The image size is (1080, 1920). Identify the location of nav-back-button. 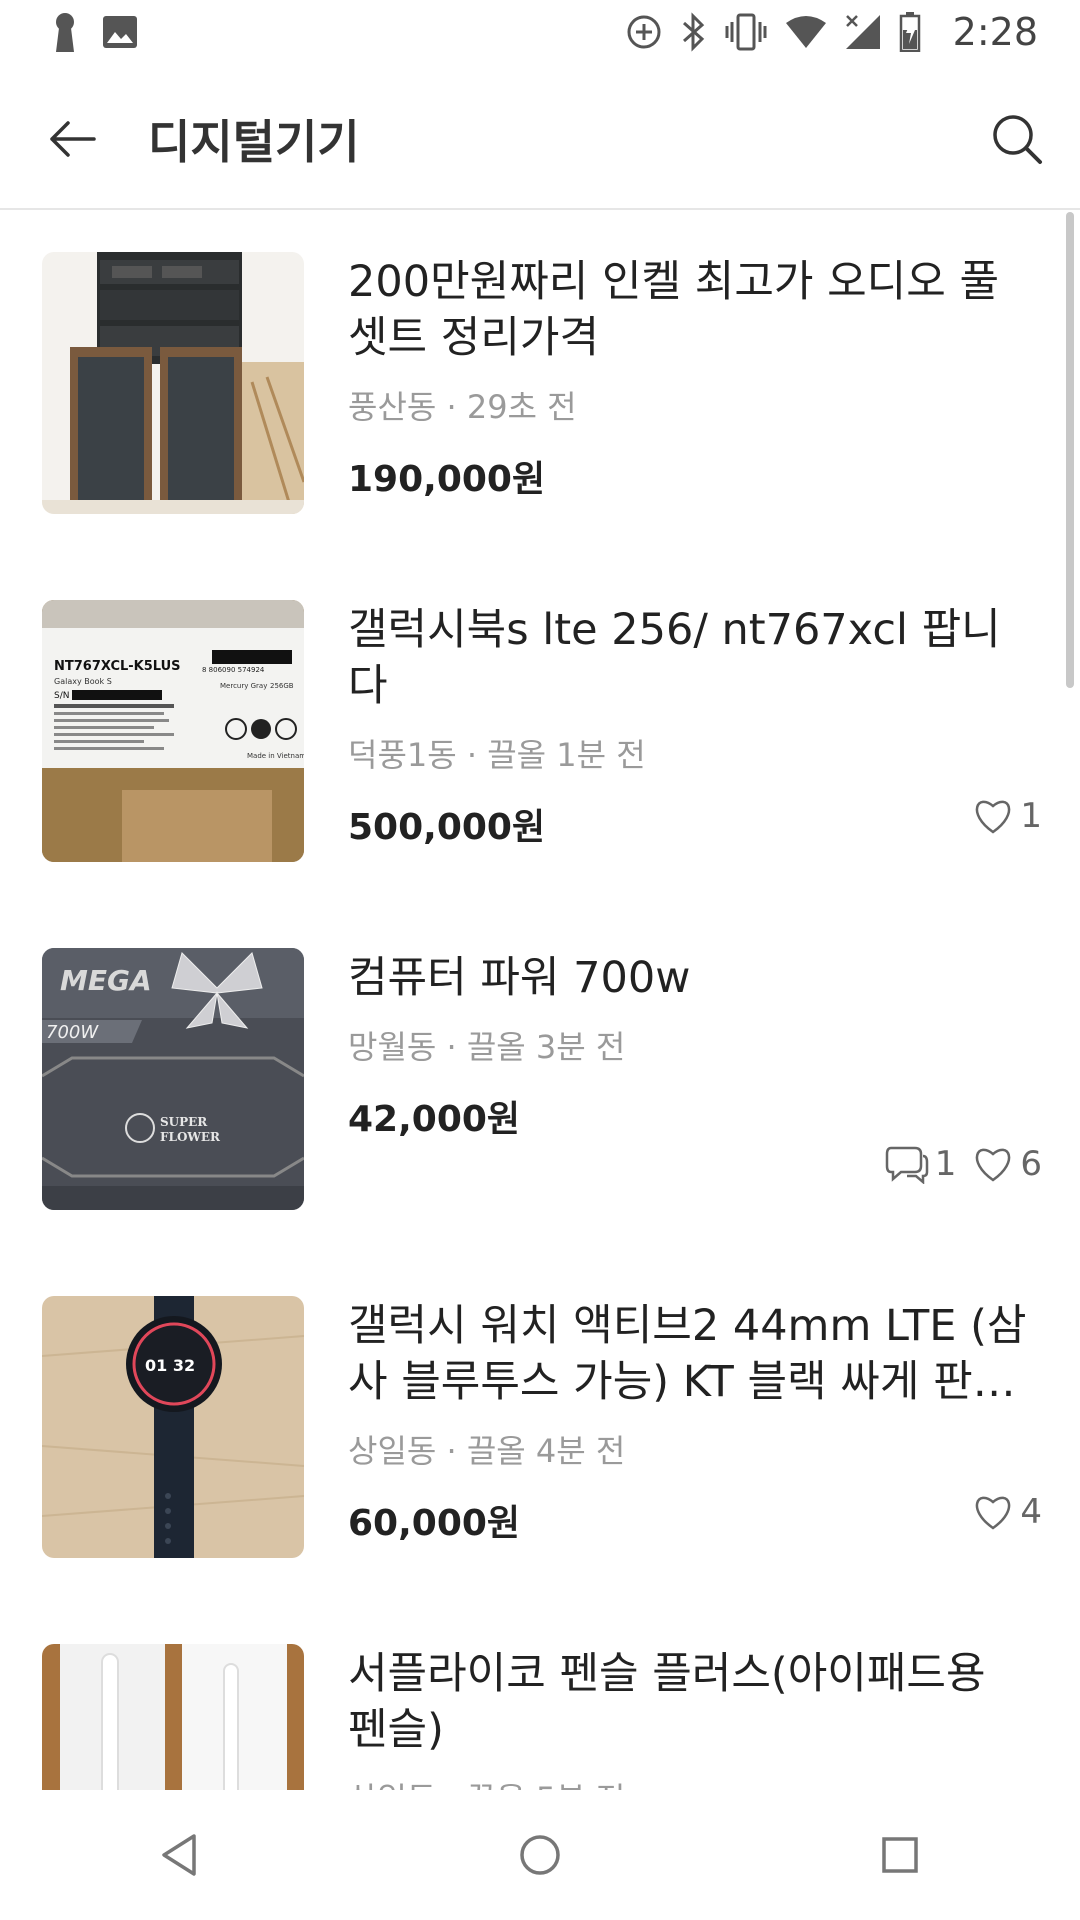
(180, 1855).